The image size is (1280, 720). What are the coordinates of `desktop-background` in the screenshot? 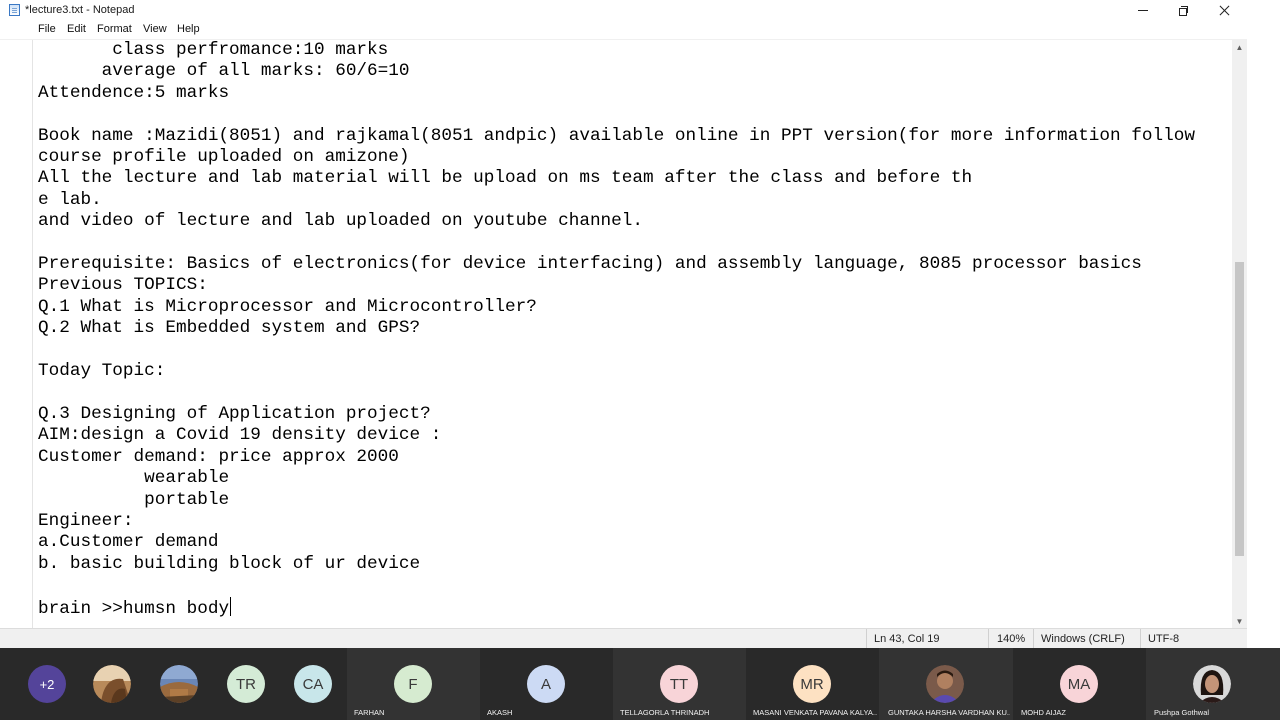 It's located at (1263, 324).